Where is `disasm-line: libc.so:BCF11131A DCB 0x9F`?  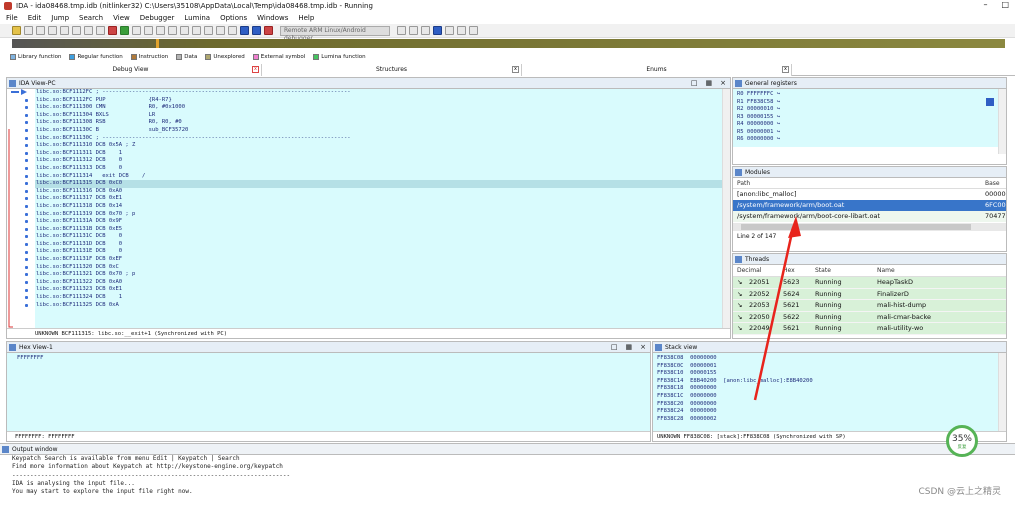
disasm-line: libc.so:BCF11131A DCB 0x9F is located at coordinates (378, 222).